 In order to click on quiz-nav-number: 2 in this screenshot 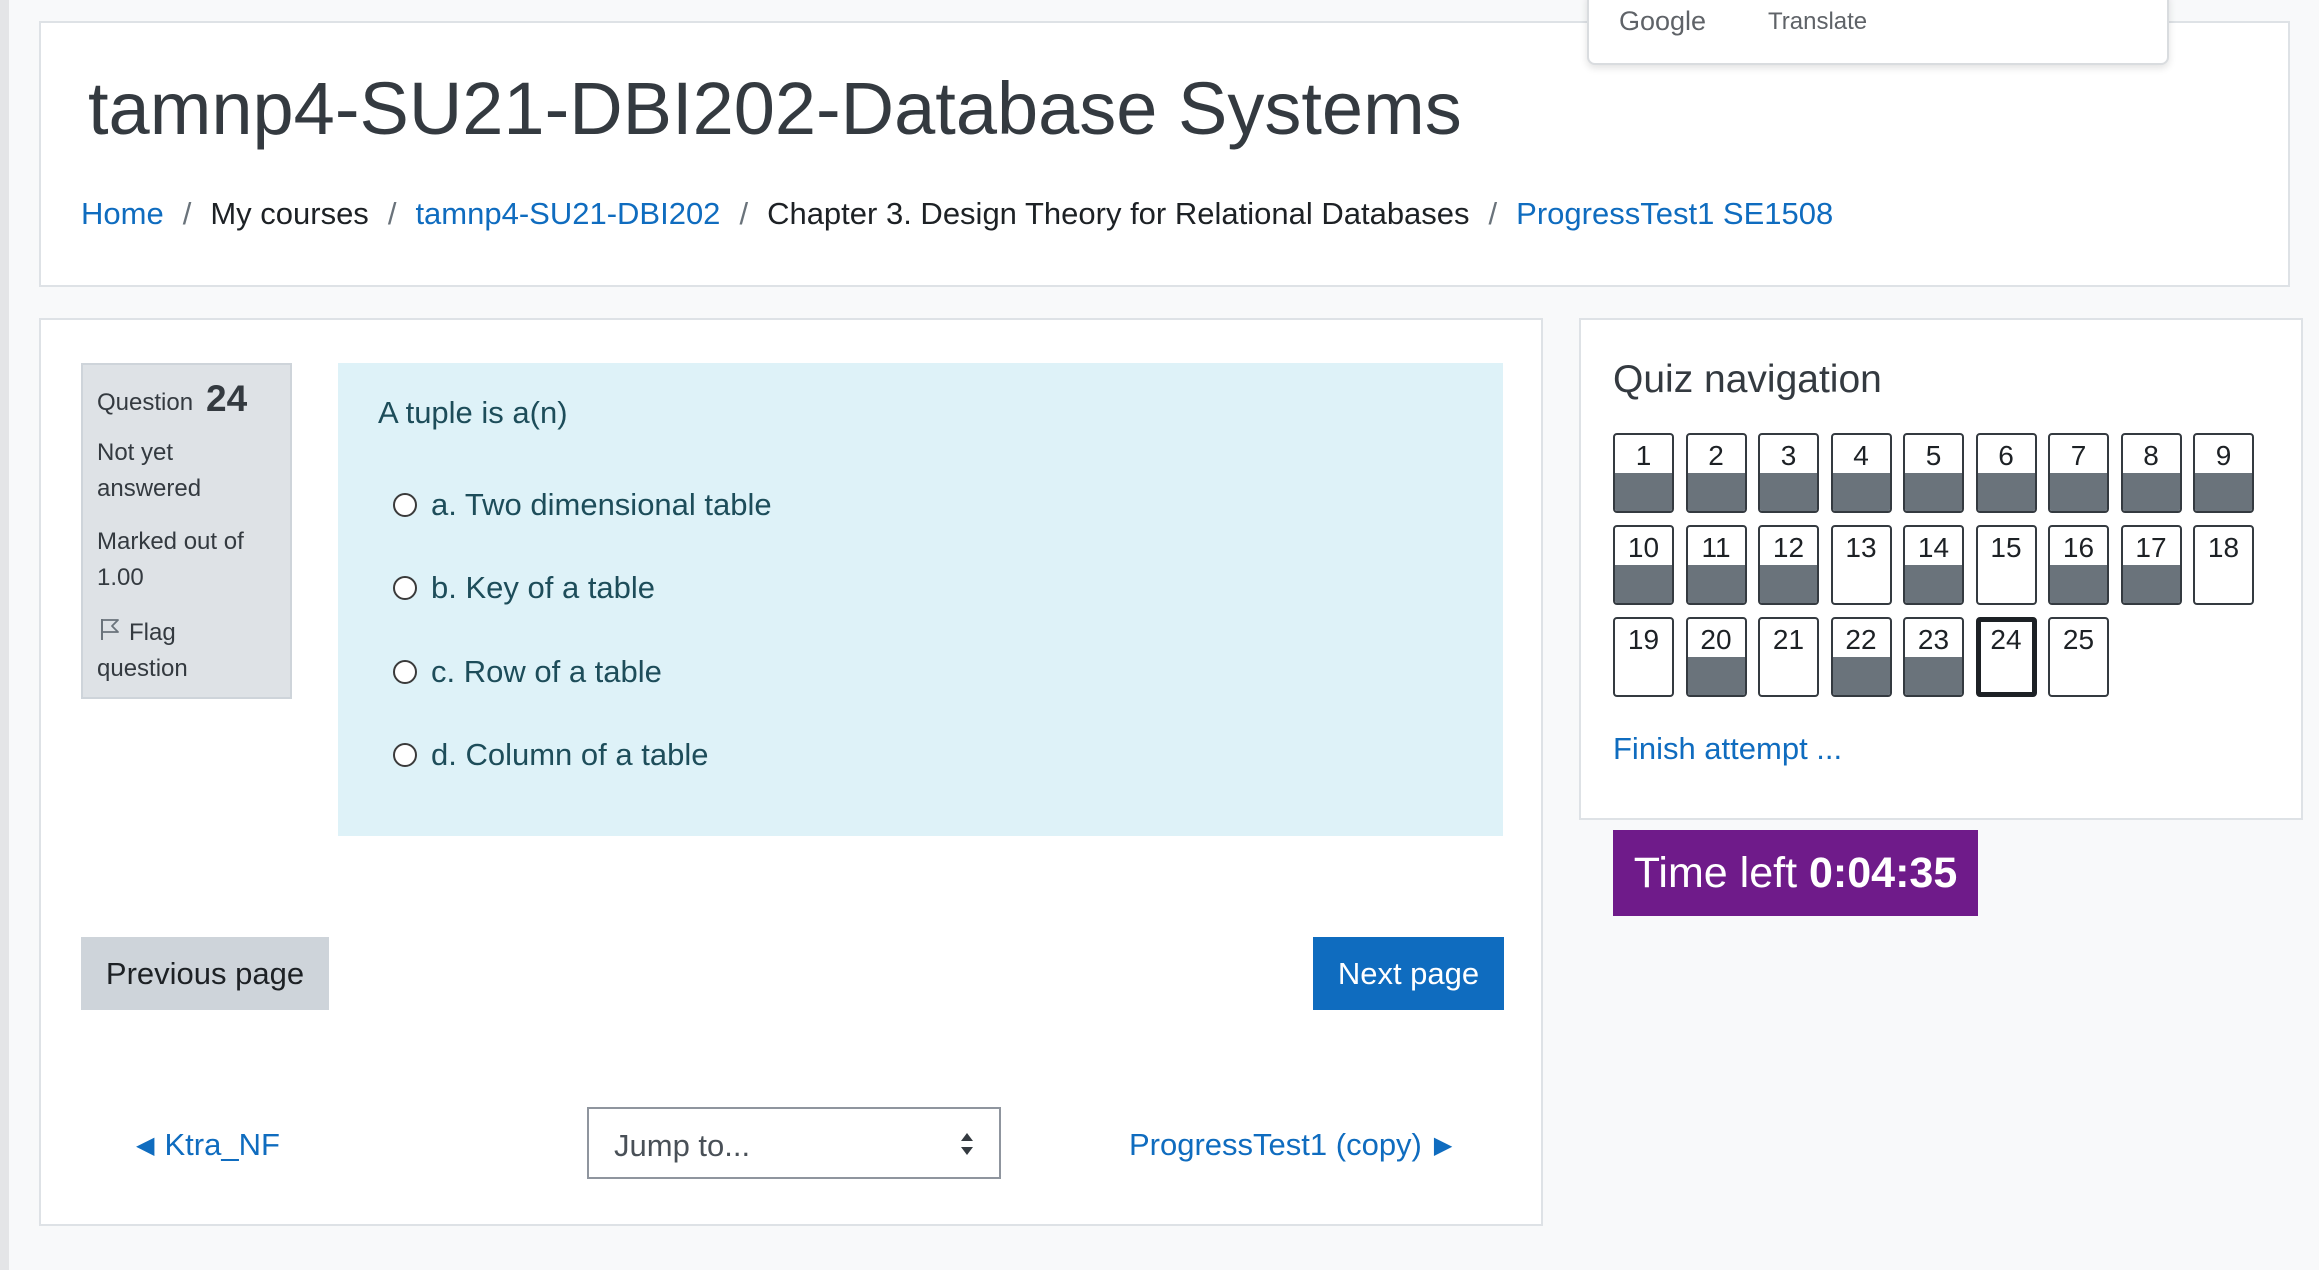, I will do `click(1716, 455)`.